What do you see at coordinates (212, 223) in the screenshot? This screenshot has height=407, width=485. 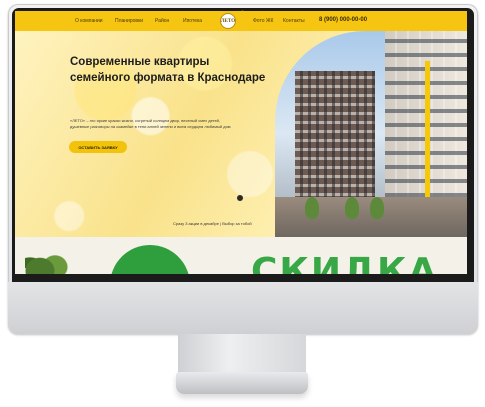 I see `promo-text: Сразу 3 акции в декабре | Выбор за тобой` at bounding box center [212, 223].